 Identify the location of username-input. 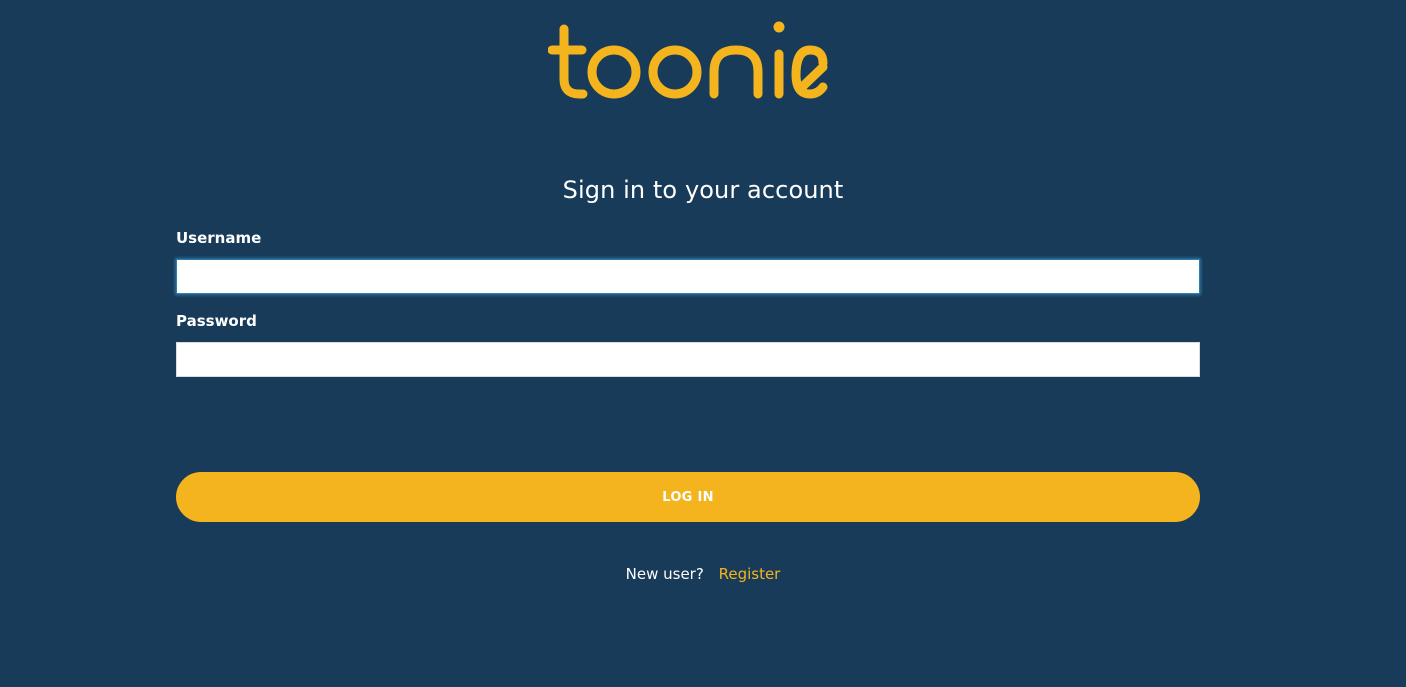
(688, 276).